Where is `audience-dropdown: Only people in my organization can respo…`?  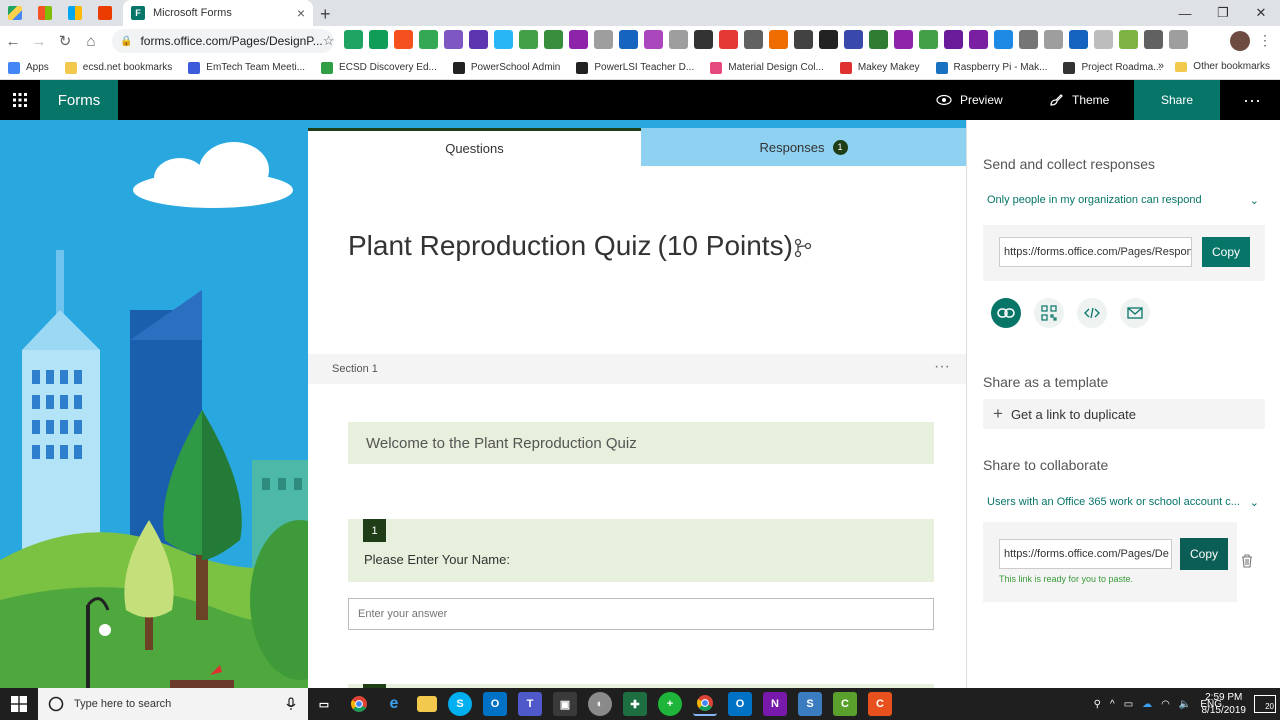
audience-dropdown: Only people in my organization can respo… is located at coordinates (1124, 200).